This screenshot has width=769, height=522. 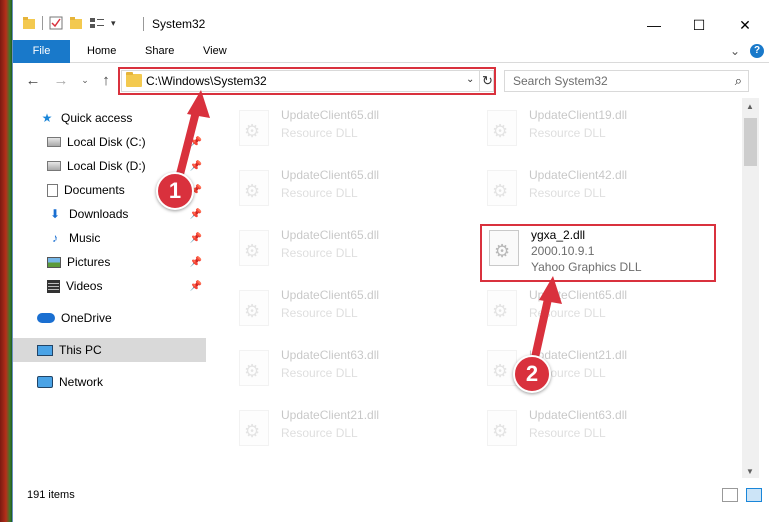 What do you see at coordinates (598, 253) in the screenshot?
I see `file-highlight-box` at bounding box center [598, 253].